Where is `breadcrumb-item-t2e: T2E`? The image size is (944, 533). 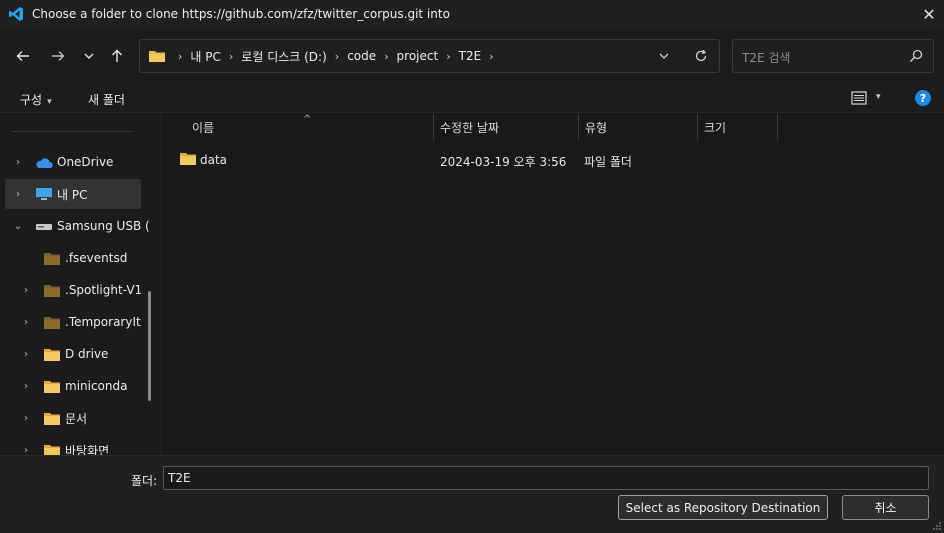 breadcrumb-item-t2e: T2E is located at coordinates (470, 56).